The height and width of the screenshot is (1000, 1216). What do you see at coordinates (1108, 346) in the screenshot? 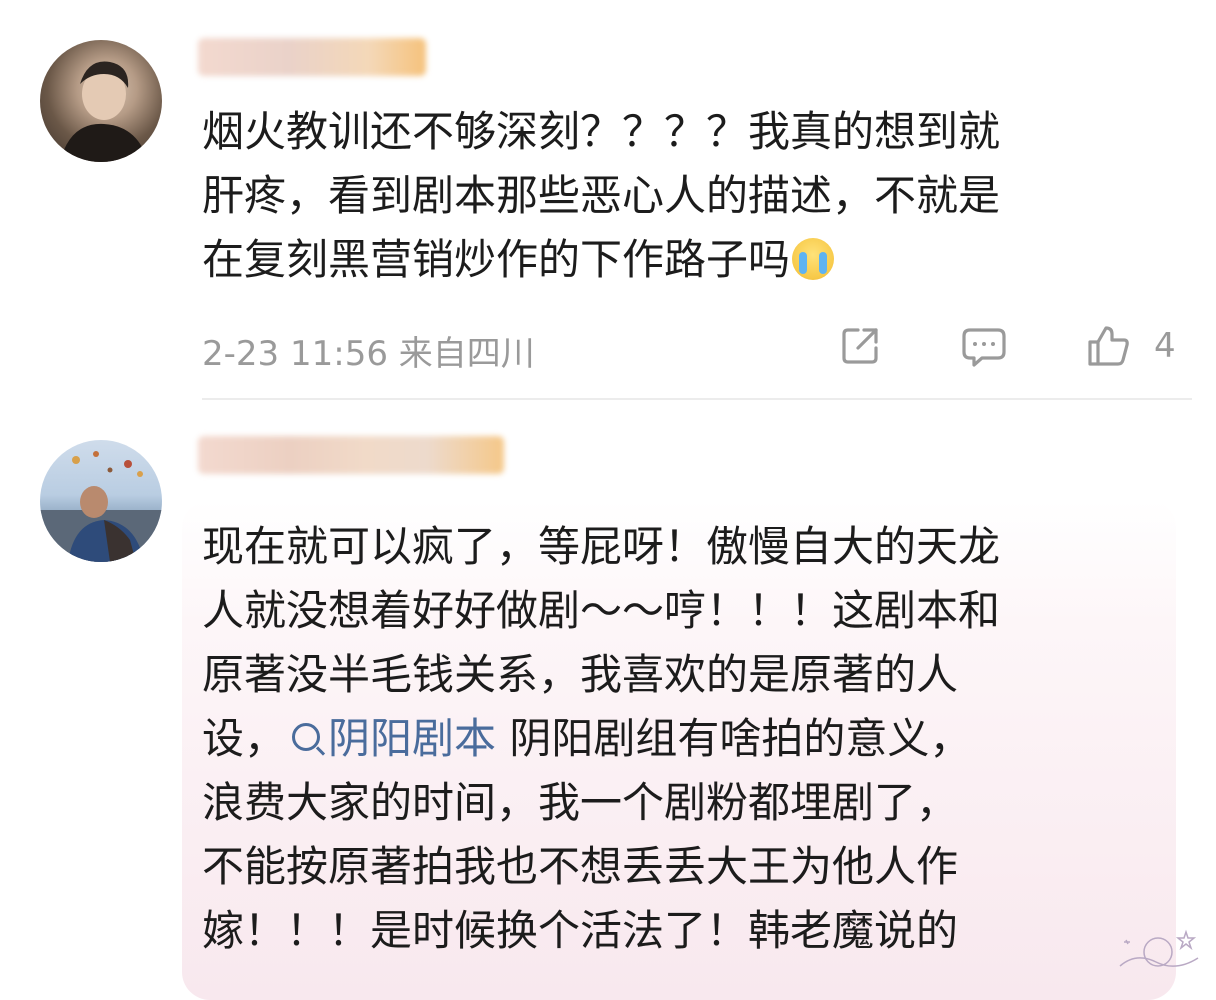
I see `like-icon` at bounding box center [1108, 346].